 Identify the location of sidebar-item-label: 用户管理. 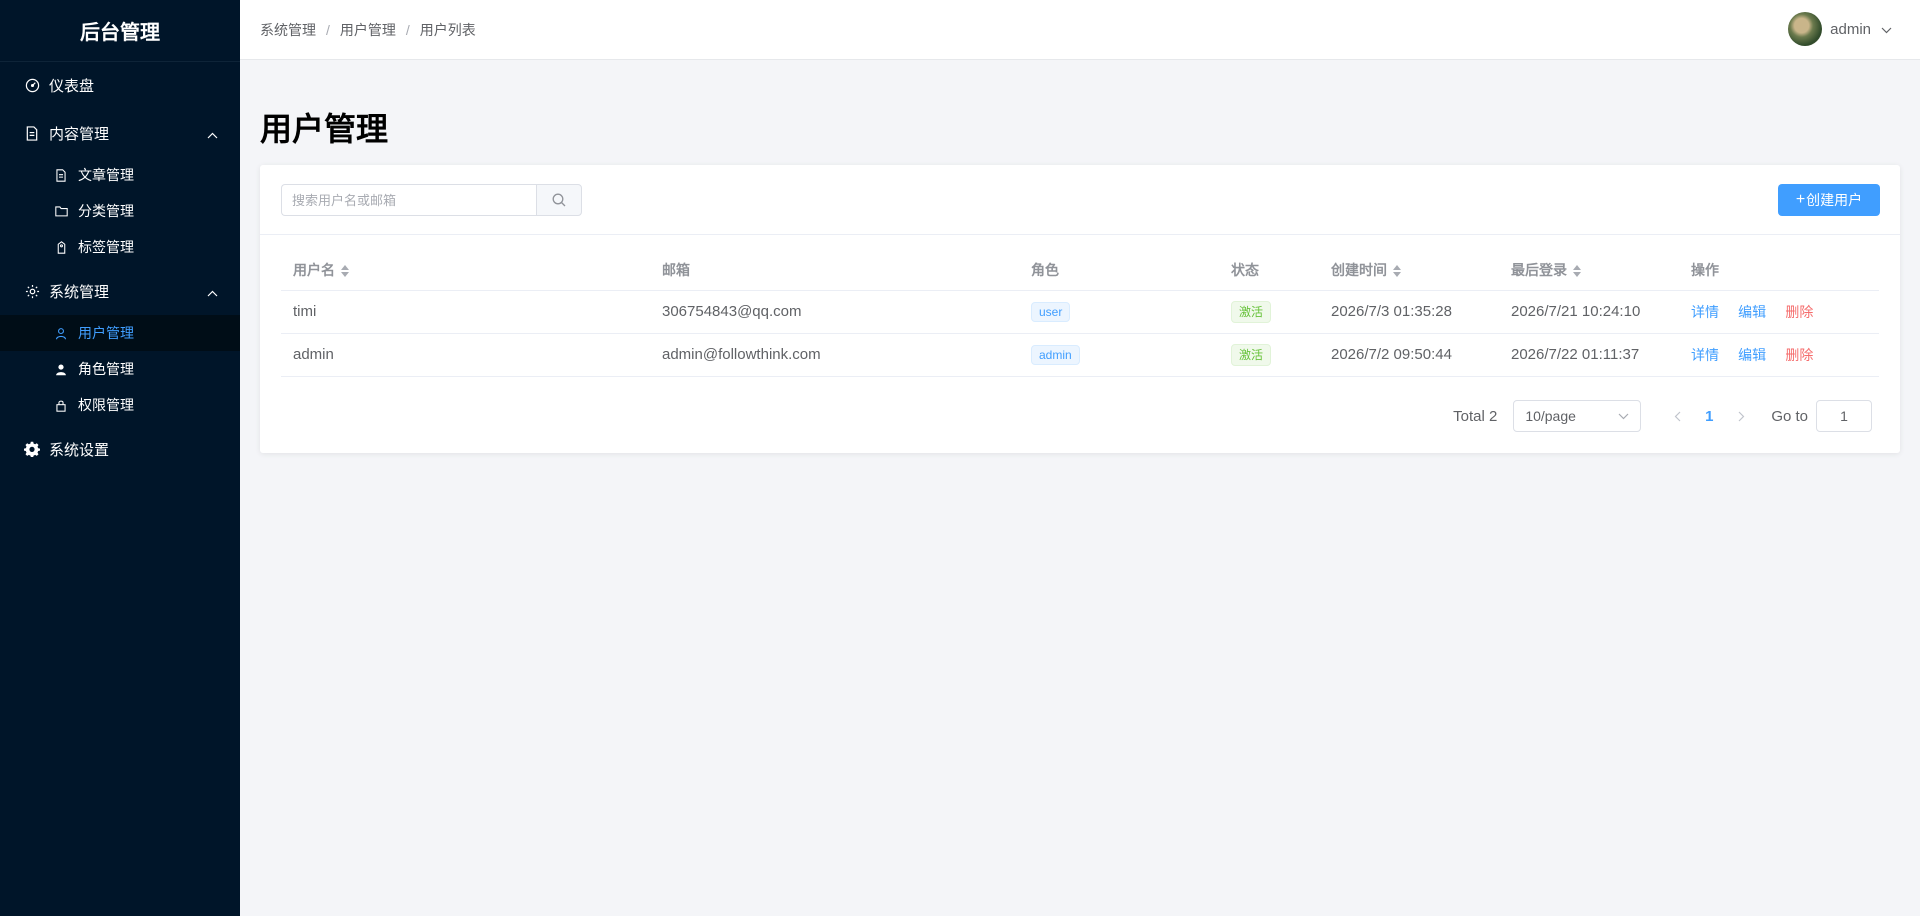
(106, 333).